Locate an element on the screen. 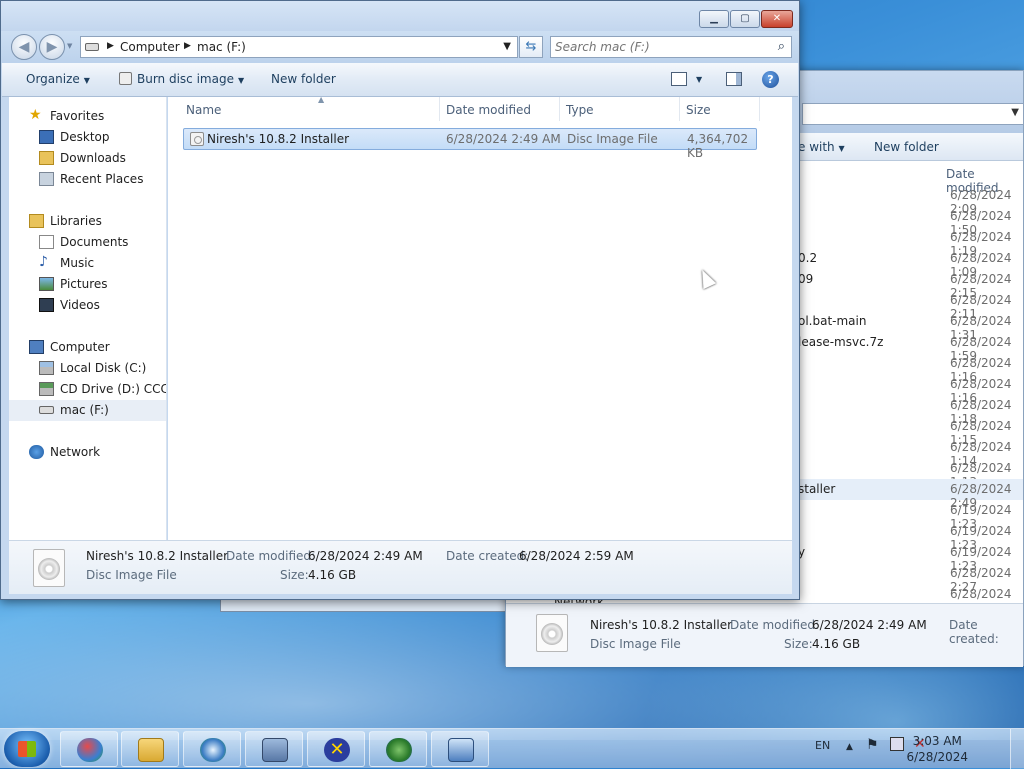 This screenshot has width=1024, height=769. change-view-icon is located at coordinates (679, 79).